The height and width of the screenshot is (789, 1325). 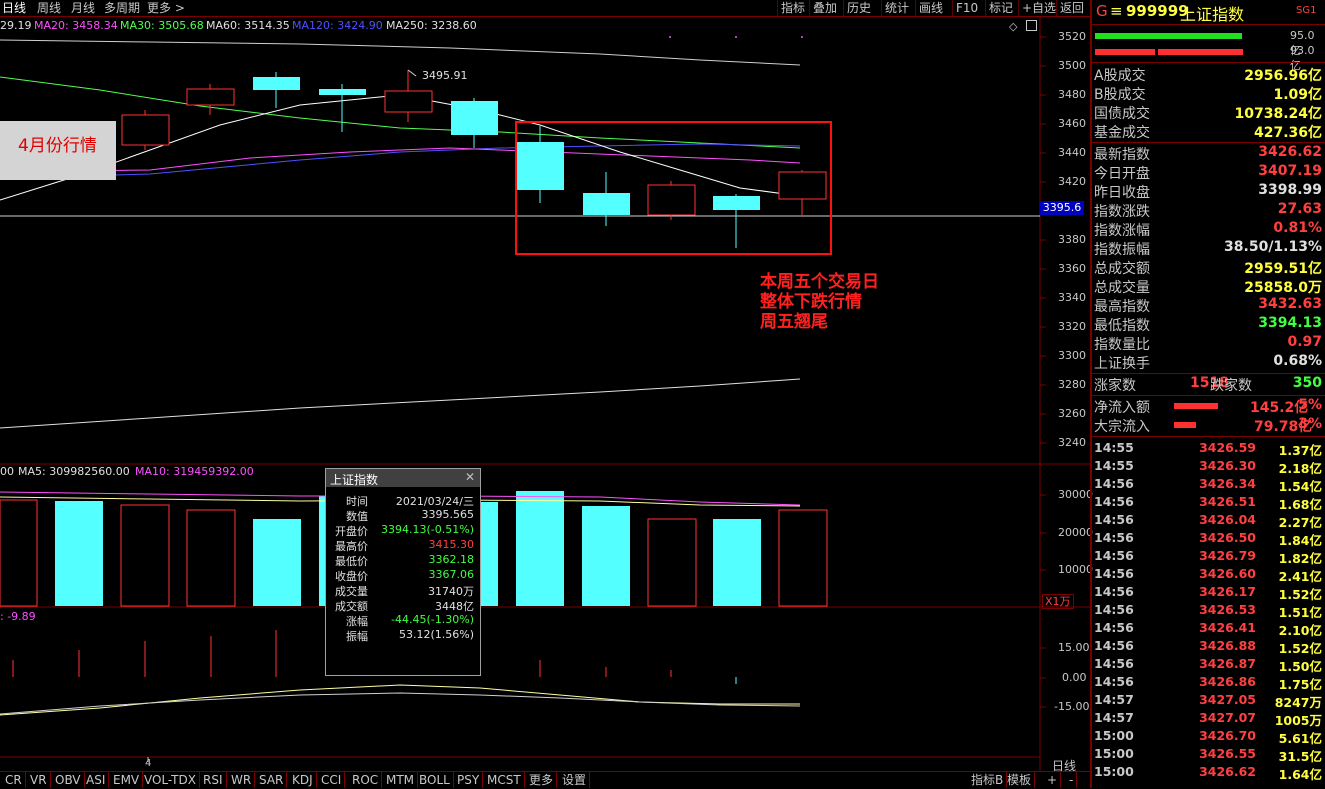 I want to click on badge-label: SG1, so click(x=1306, y=10).